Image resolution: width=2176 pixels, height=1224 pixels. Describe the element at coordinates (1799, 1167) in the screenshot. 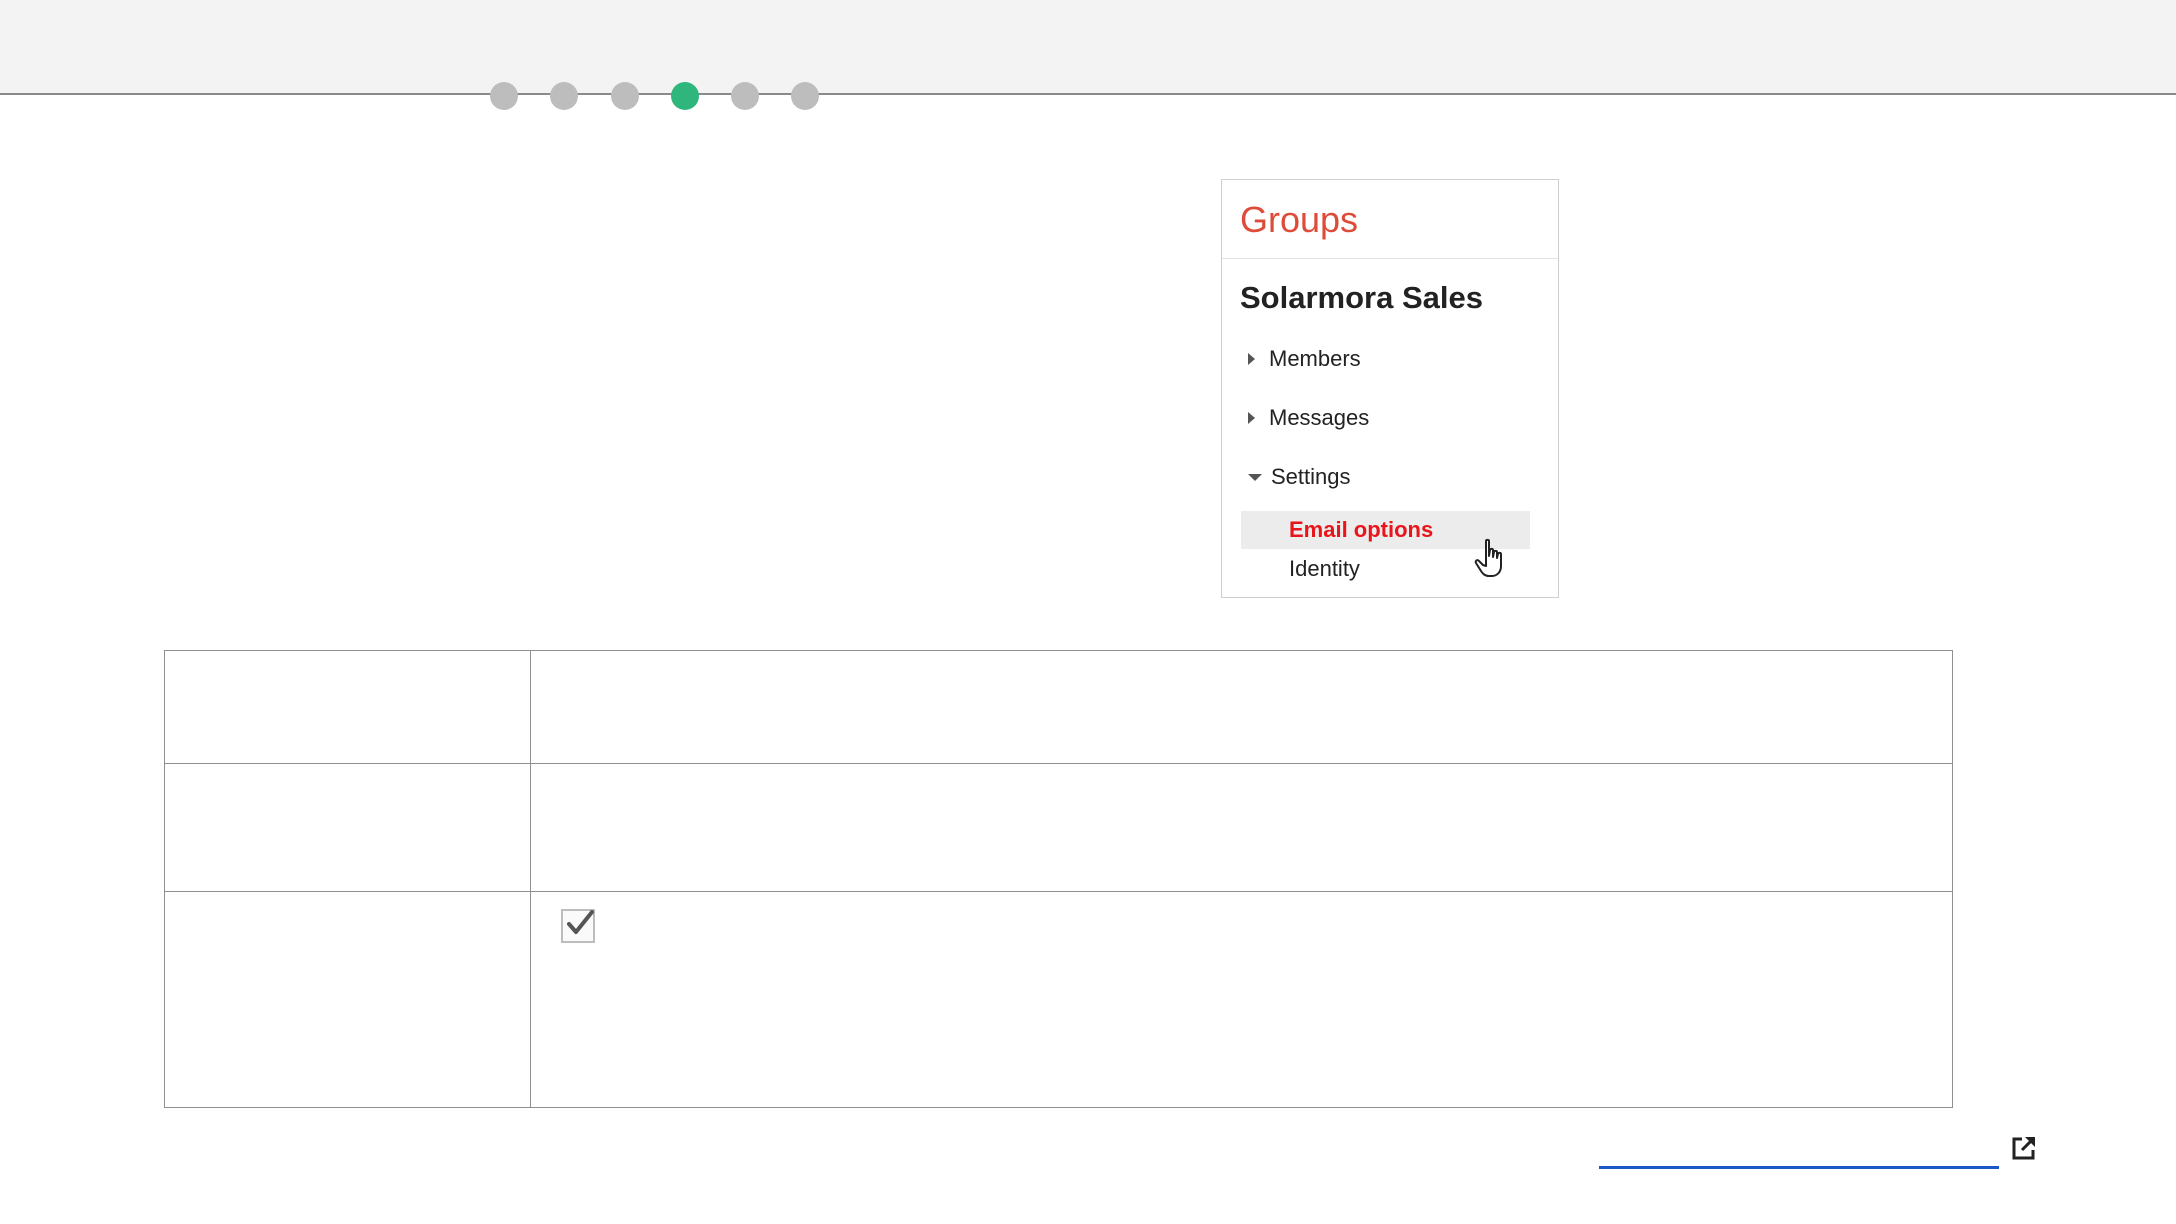

I see `help-link` at that location.